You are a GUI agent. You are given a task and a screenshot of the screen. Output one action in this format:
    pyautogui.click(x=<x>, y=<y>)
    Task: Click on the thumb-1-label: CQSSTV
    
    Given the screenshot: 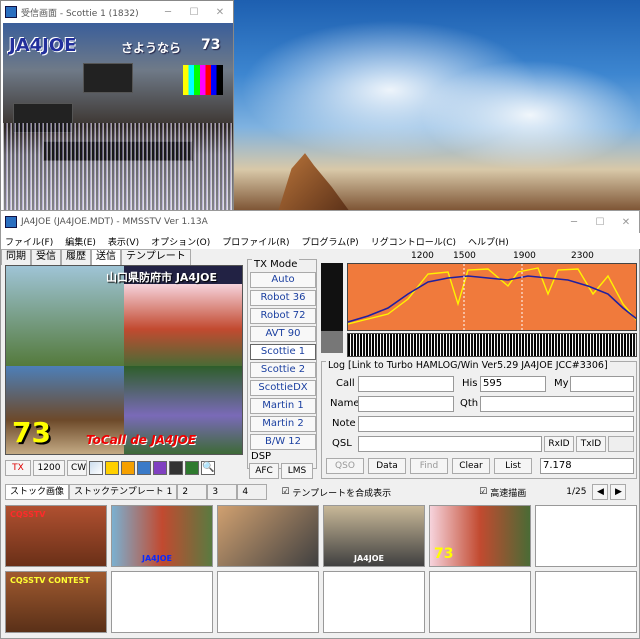 What is the action you would take?
    pyautogui.click(x=28, y=514)
    